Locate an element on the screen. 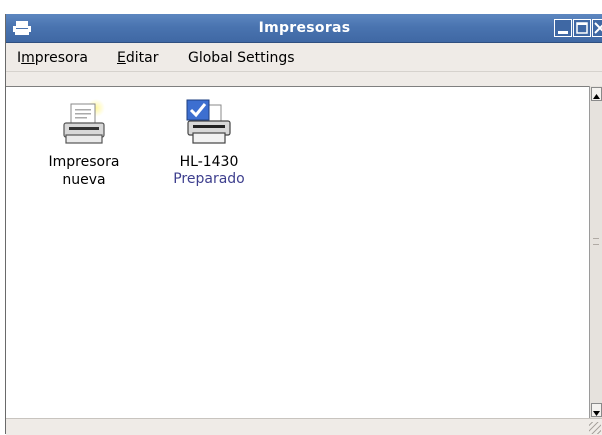  arrow-up-icon is located at coordinates (596, 96).